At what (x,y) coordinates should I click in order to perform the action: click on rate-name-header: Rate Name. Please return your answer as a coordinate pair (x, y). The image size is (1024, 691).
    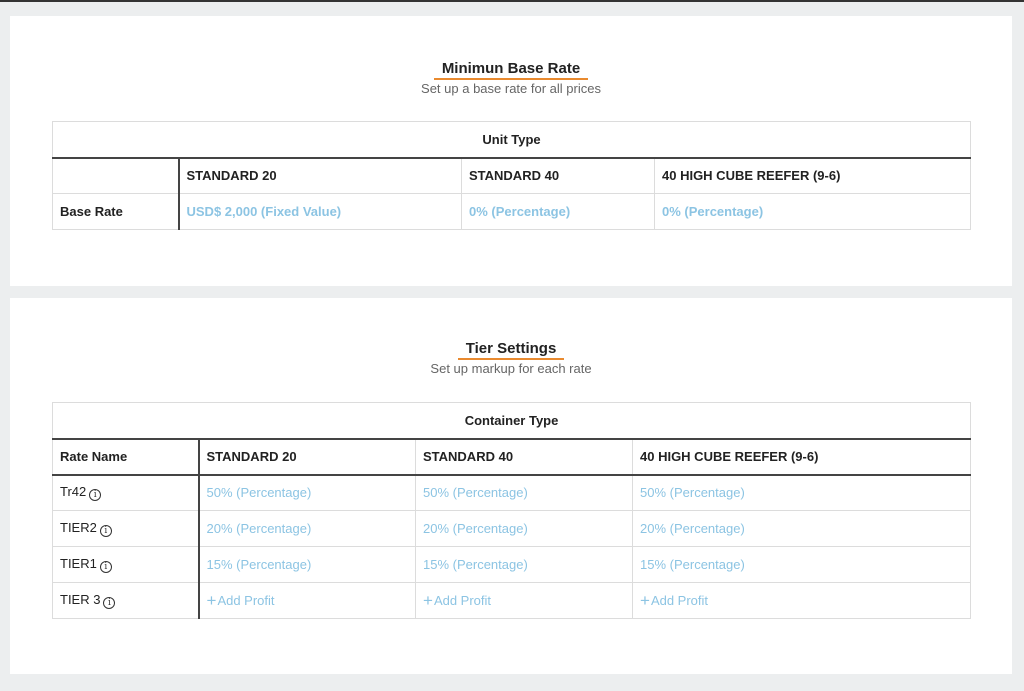
    Looking at the image, I should click on (126, 457).